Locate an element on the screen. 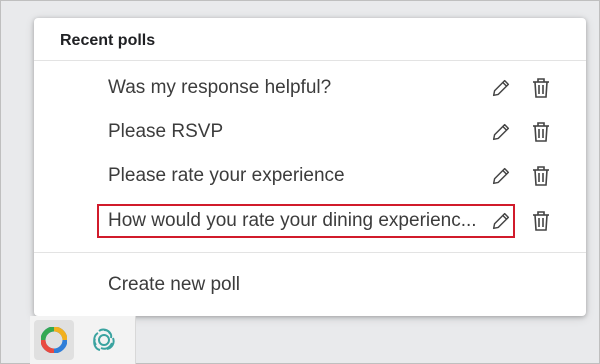  highlight-box is located at coordinates (306, 221).